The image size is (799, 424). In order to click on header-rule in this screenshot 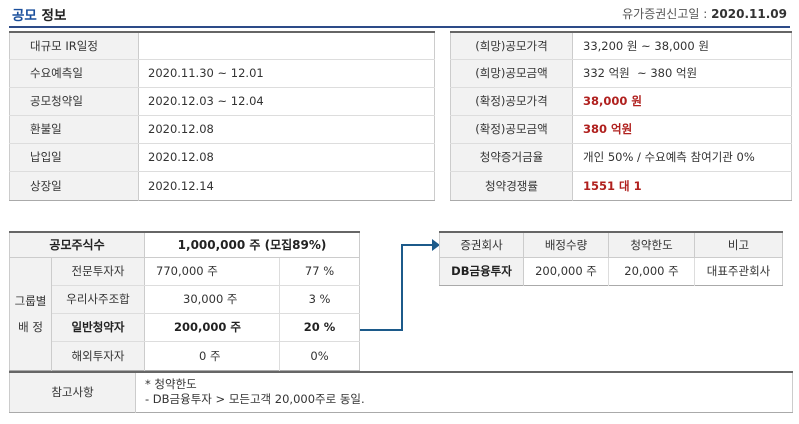, I will do `click(399, 27)`.